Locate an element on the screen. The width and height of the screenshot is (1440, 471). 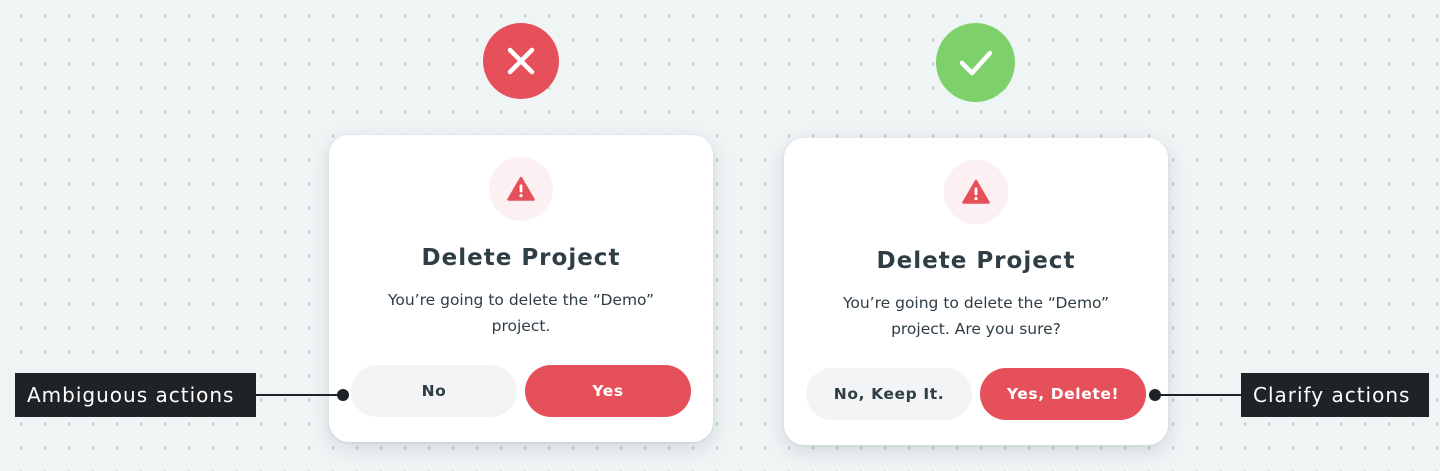
annotation-connector-left is located at coordinates (299, 395).